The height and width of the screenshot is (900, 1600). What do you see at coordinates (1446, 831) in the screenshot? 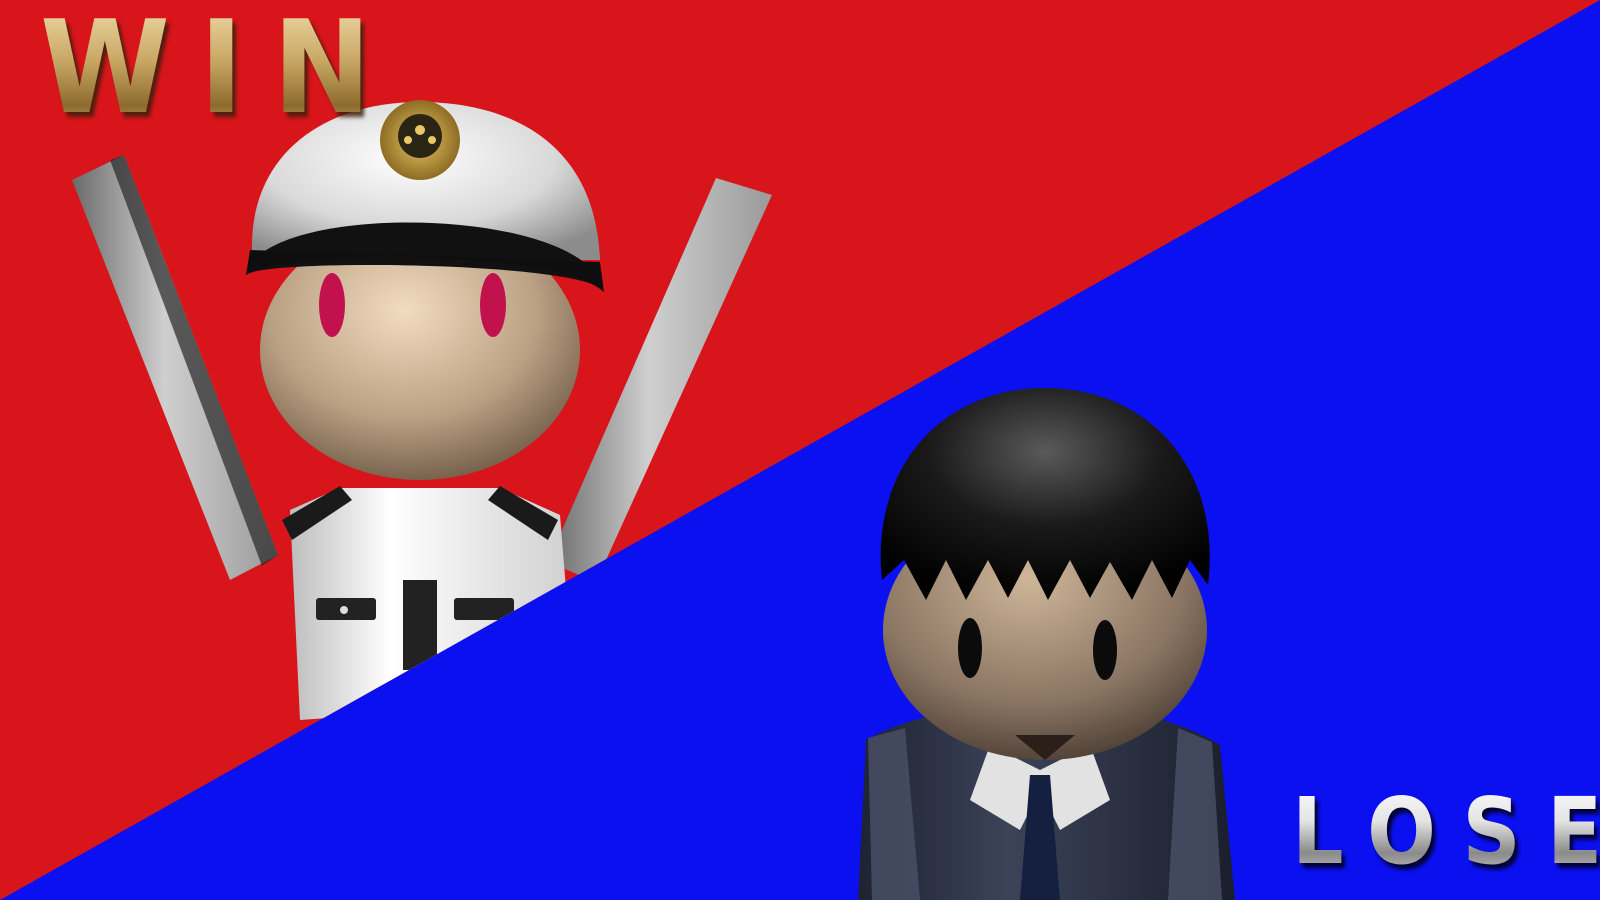
I see `lose-label: LOSE` at bounding box center [1446, 831].